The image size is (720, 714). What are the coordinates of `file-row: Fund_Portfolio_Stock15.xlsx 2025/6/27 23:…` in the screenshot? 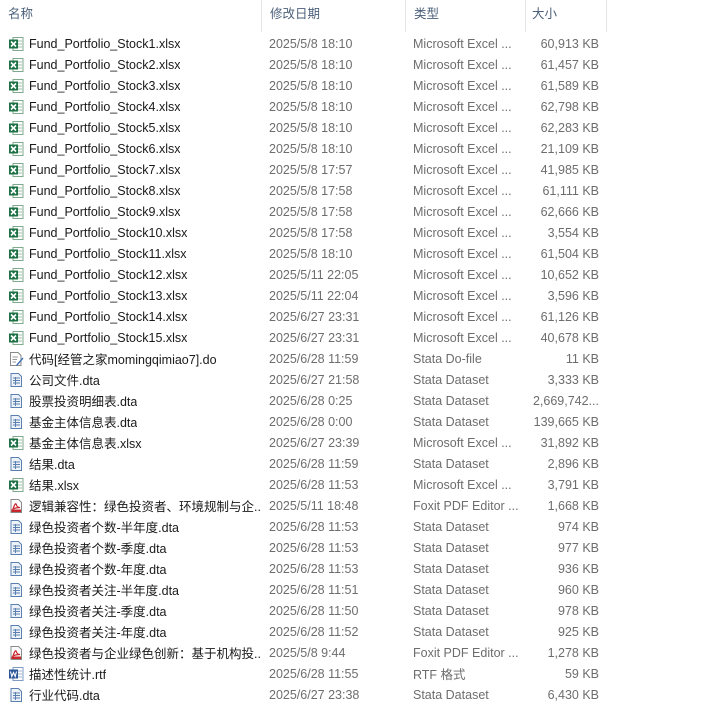 It's located at (303, 337).